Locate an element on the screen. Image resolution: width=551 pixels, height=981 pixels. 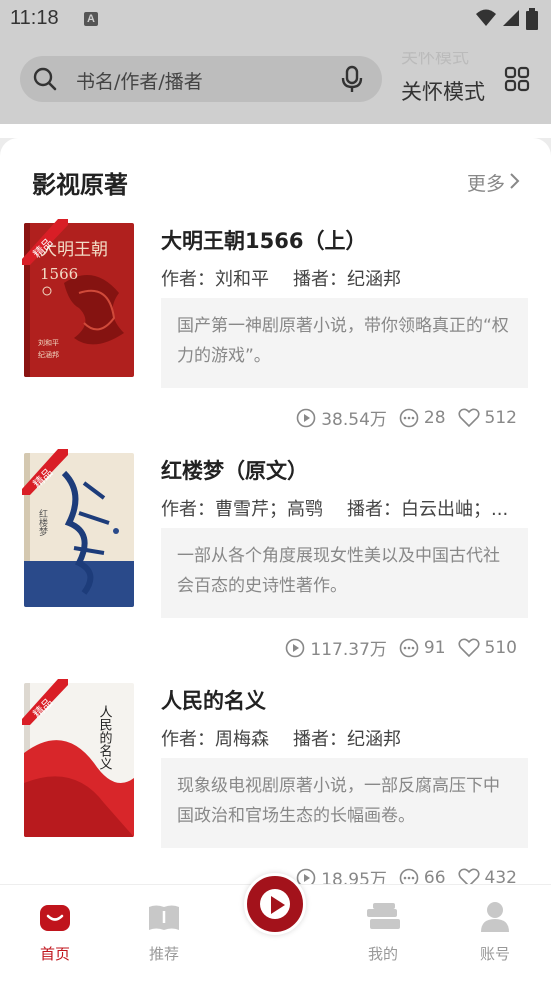
care-mode-ghost-label: 关怀模式 is located at coordinates (435, 60).